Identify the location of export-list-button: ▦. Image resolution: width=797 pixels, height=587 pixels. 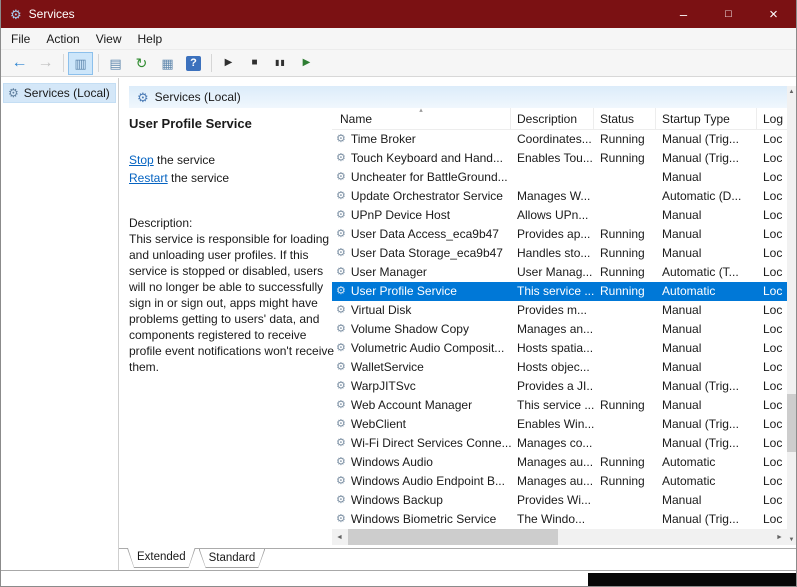
(167, 63).